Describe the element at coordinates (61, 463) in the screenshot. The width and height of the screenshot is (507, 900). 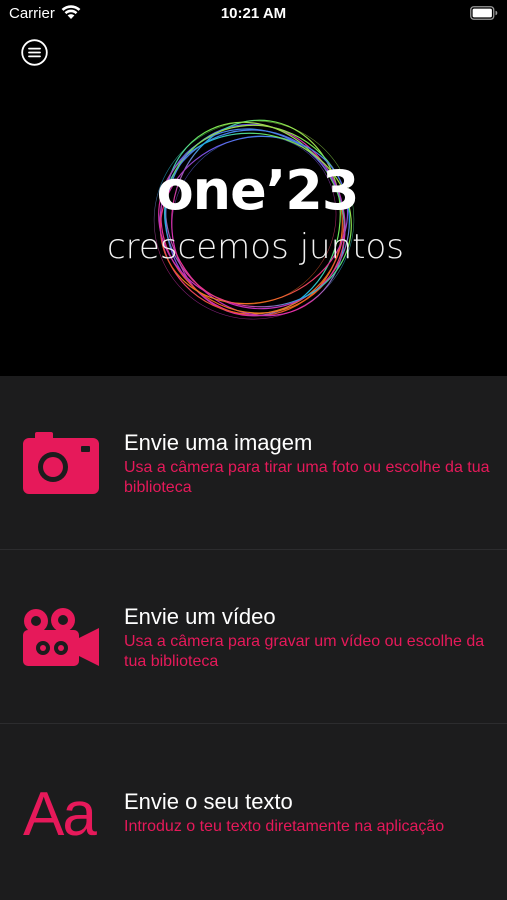
I see `camera-icon` at that location.